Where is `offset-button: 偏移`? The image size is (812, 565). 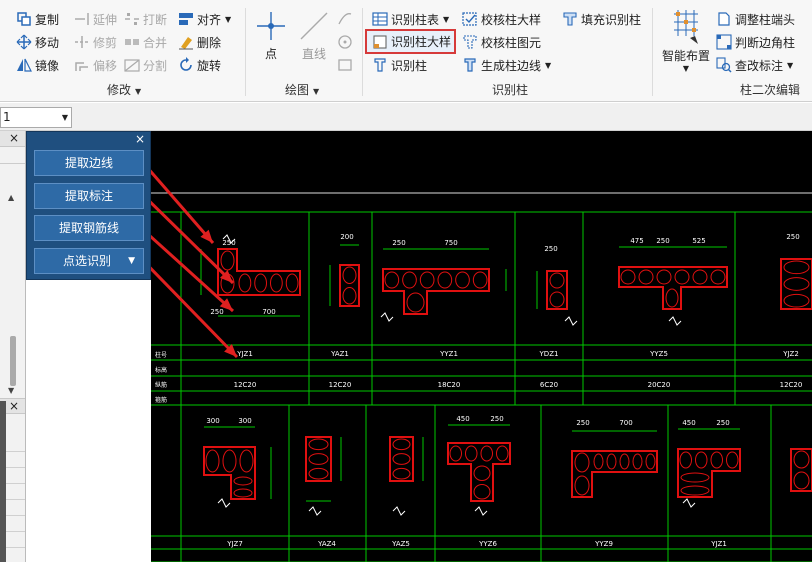
offset-button: 偏移 is located at coordinates (95, 65).